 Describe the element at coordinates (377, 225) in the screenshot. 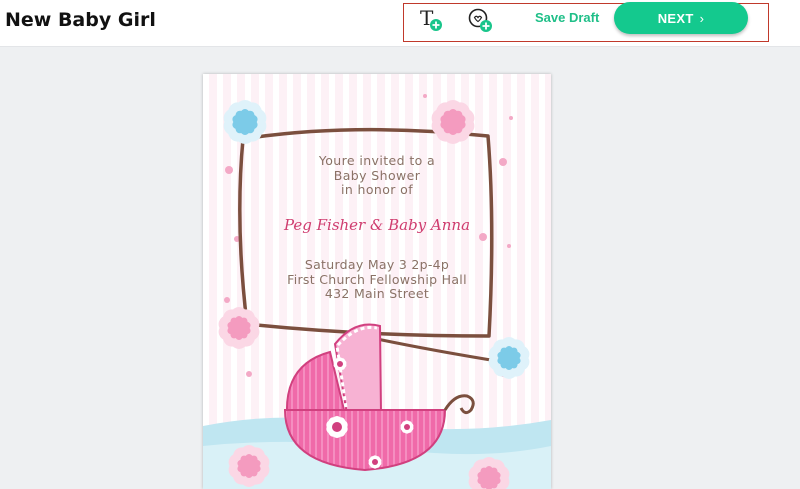

I see `honorees-text: Peg Fisher & Baby Anna` at that location.